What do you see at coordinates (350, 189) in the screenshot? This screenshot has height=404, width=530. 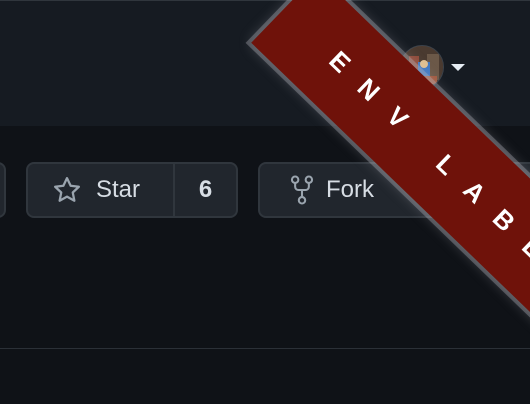 I see `fork-label: Fork` at bounding box center [350, 189].